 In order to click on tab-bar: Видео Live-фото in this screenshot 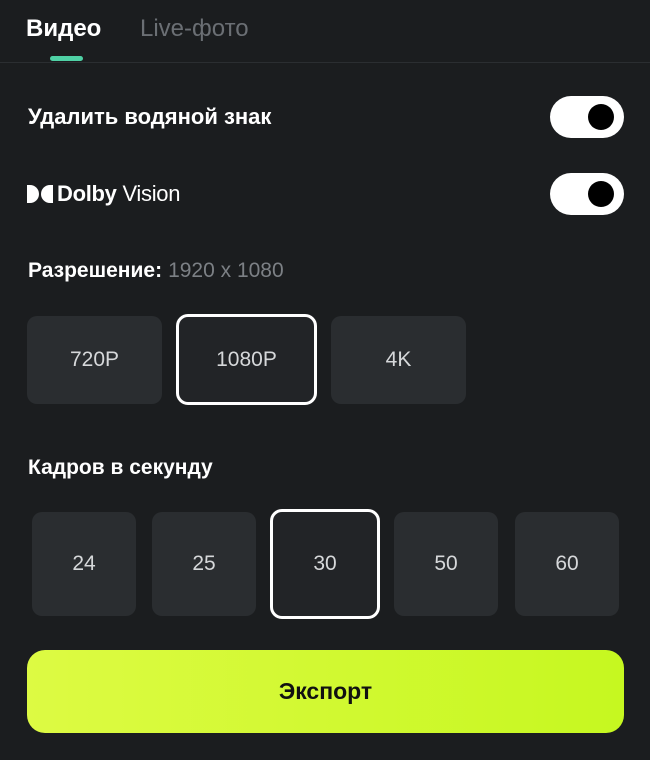, I will do `click(325, 31)`.